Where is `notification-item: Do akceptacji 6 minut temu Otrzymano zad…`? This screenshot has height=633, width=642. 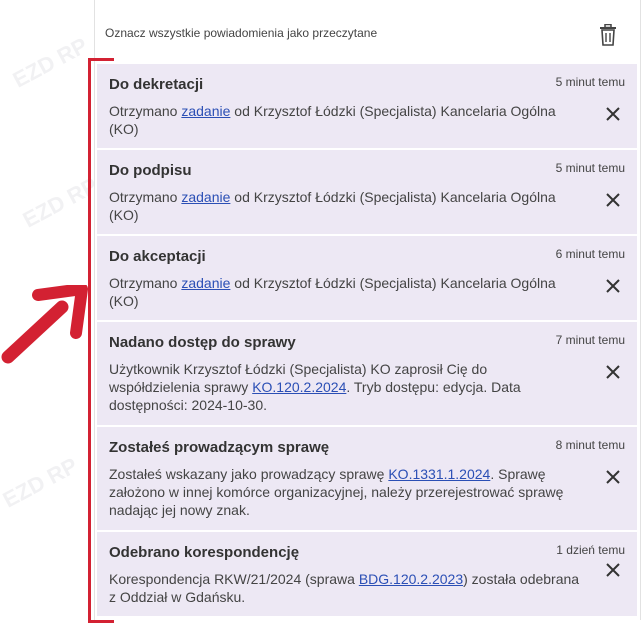 notification-item: Do akceptacji 6 minut temu Otrzymano zad… is located at coordinates (367, 279).